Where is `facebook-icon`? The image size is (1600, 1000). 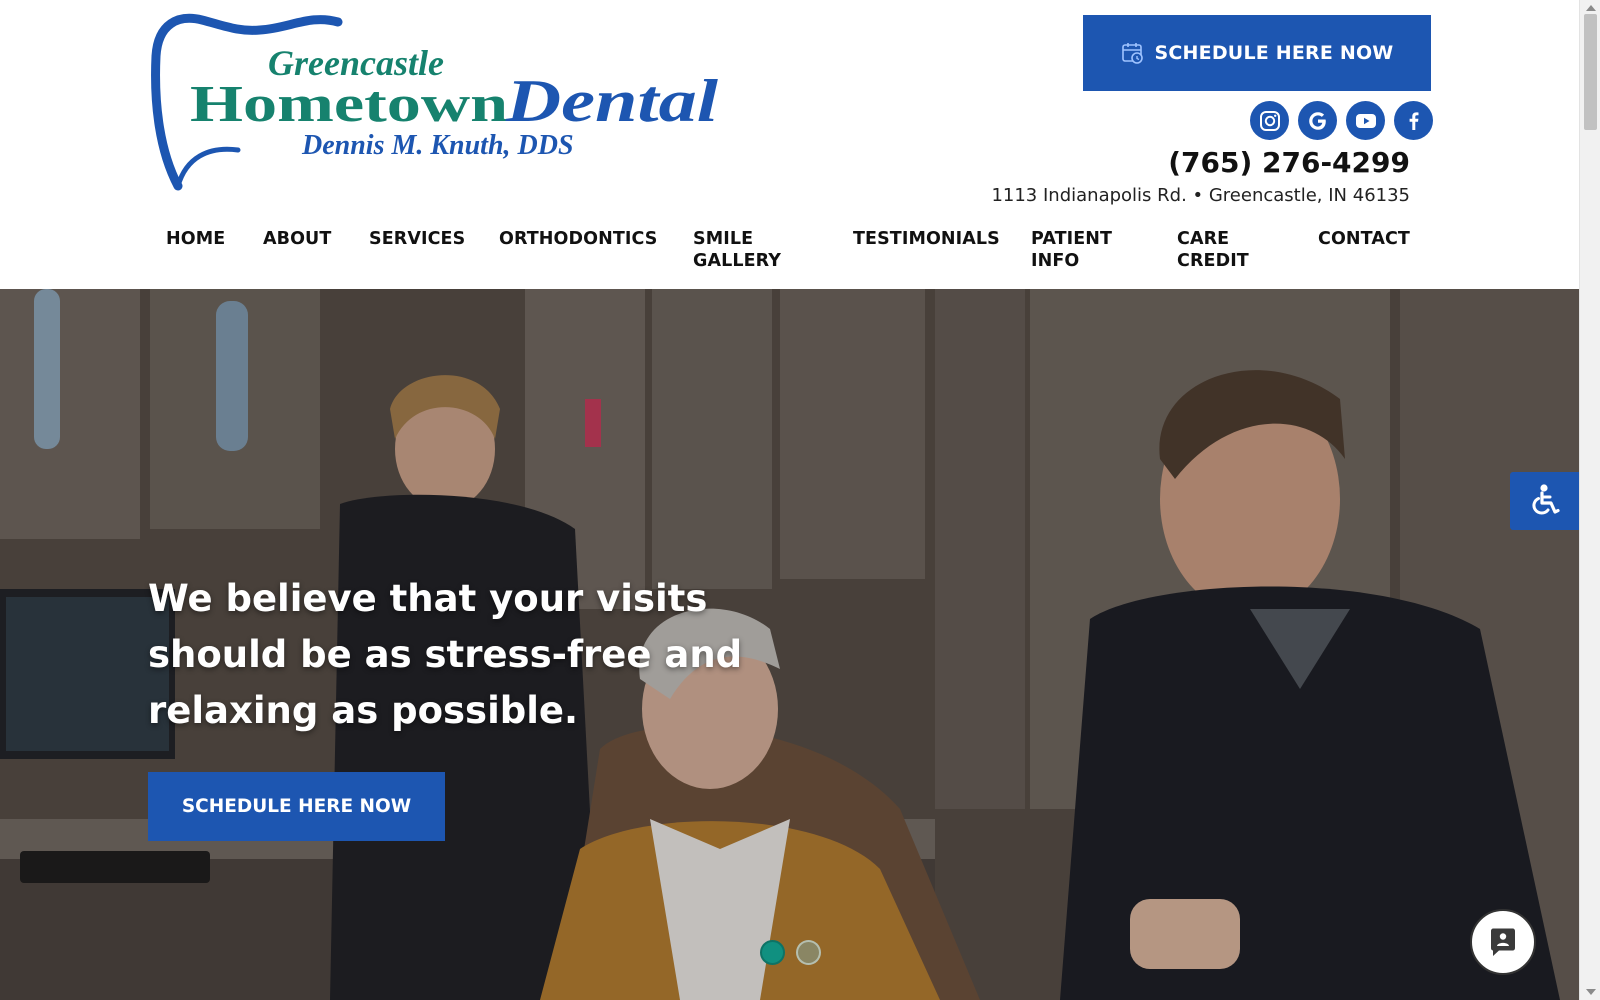 facebook-icon is located at coordinates (1413, 120).